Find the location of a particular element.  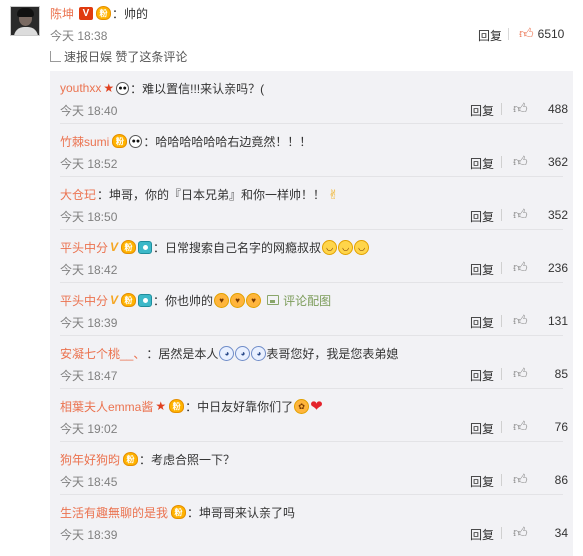

liked-by-notice: 速报日娱 赞了这条评论 is located at coordinates (118, 56).